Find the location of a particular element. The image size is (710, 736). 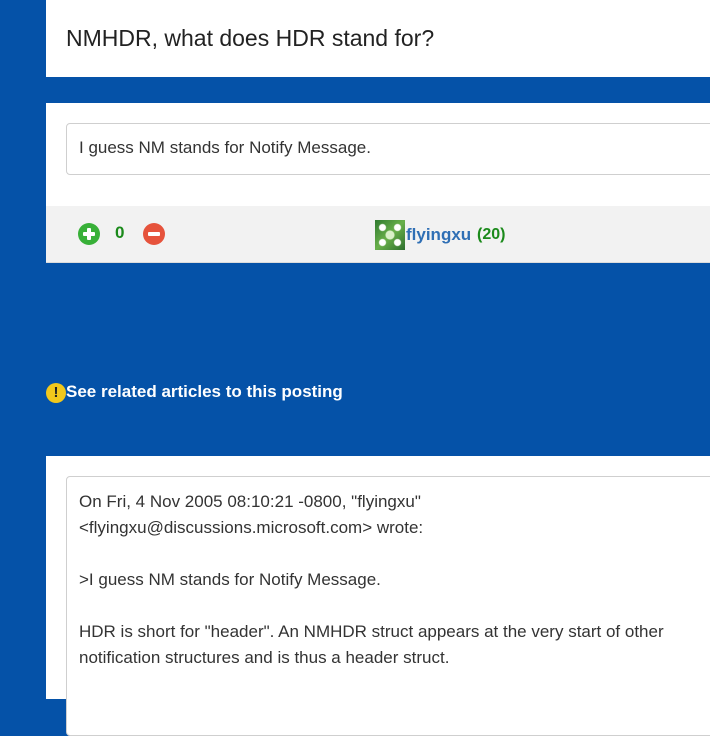

avatar is located at coordinates (390, 235).